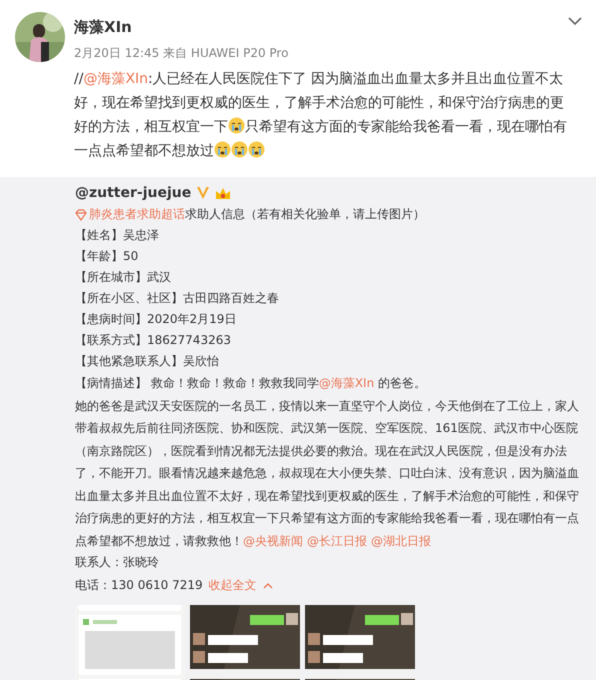  What do you see at coordinates (117, 235) in the screenshot?
I see `info-line: 【姓名】吴忠泽` at bounding box center [117, 235].